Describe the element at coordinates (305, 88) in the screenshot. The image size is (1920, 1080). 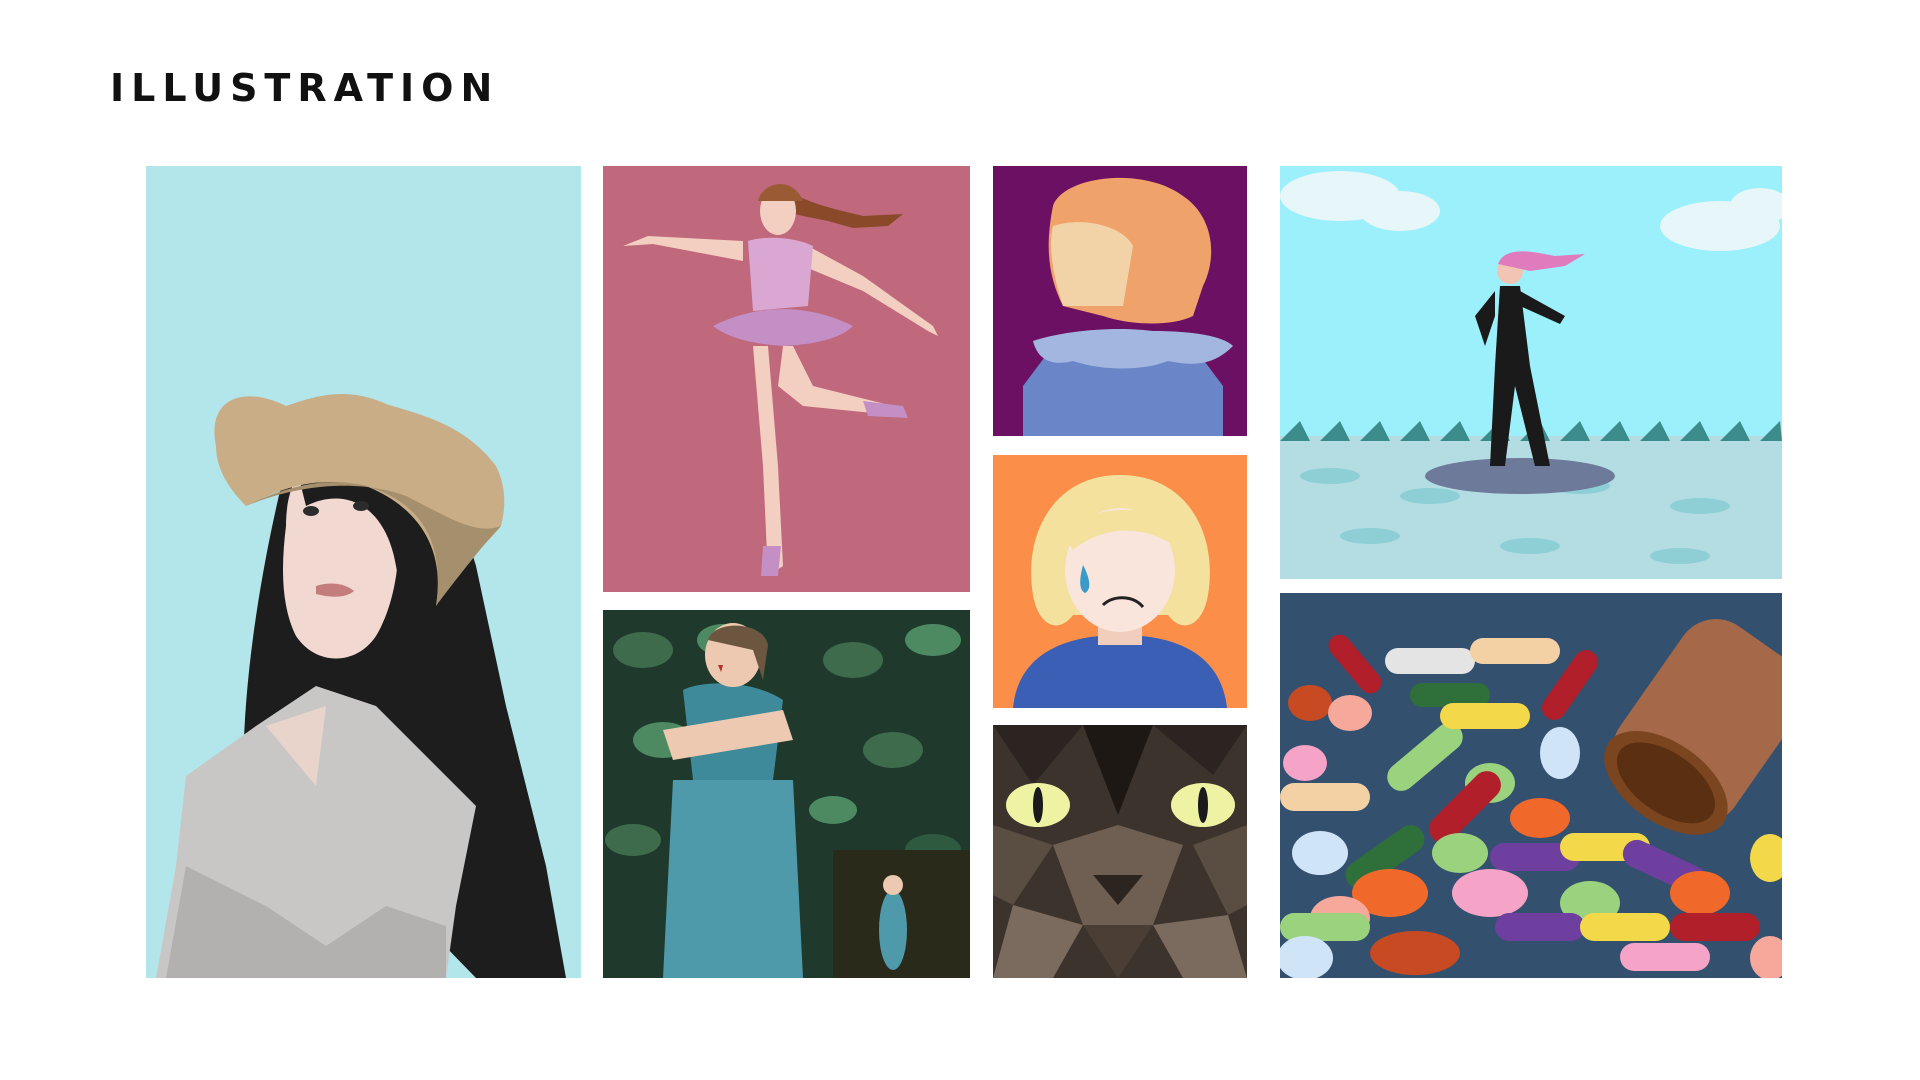
I see `page-title: ILLUSTRATION` at that location.